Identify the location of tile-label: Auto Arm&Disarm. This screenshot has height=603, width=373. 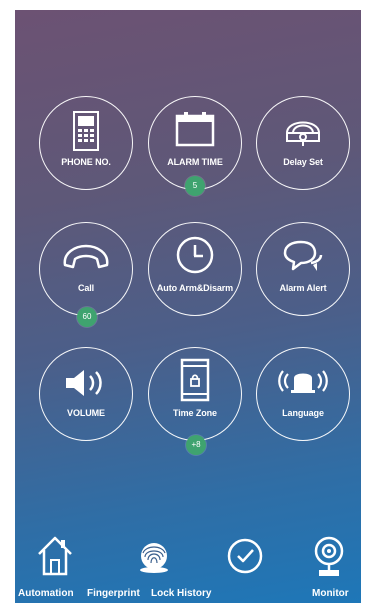
(195, 288).